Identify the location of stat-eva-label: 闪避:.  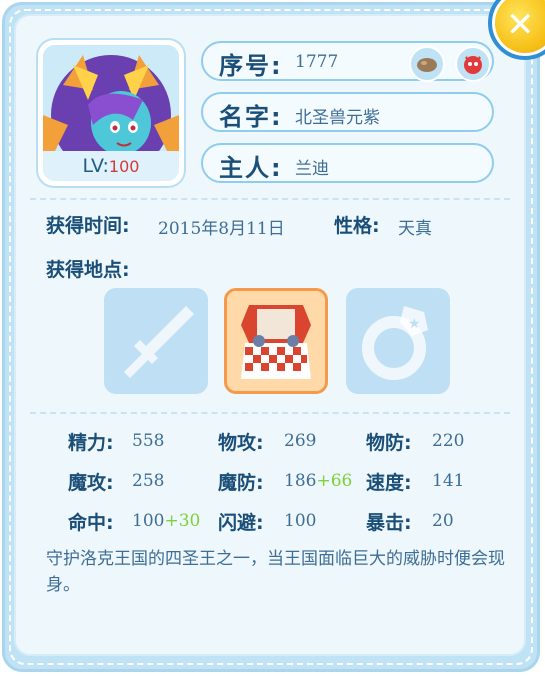
(241, 523).